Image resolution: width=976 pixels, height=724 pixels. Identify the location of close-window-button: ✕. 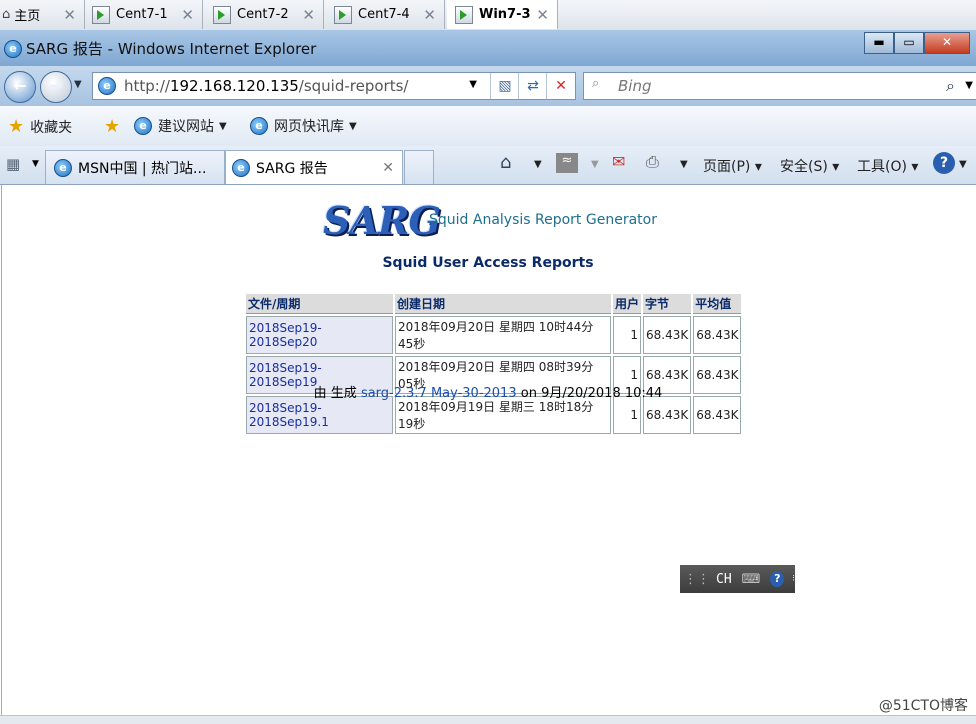
(947, 43).